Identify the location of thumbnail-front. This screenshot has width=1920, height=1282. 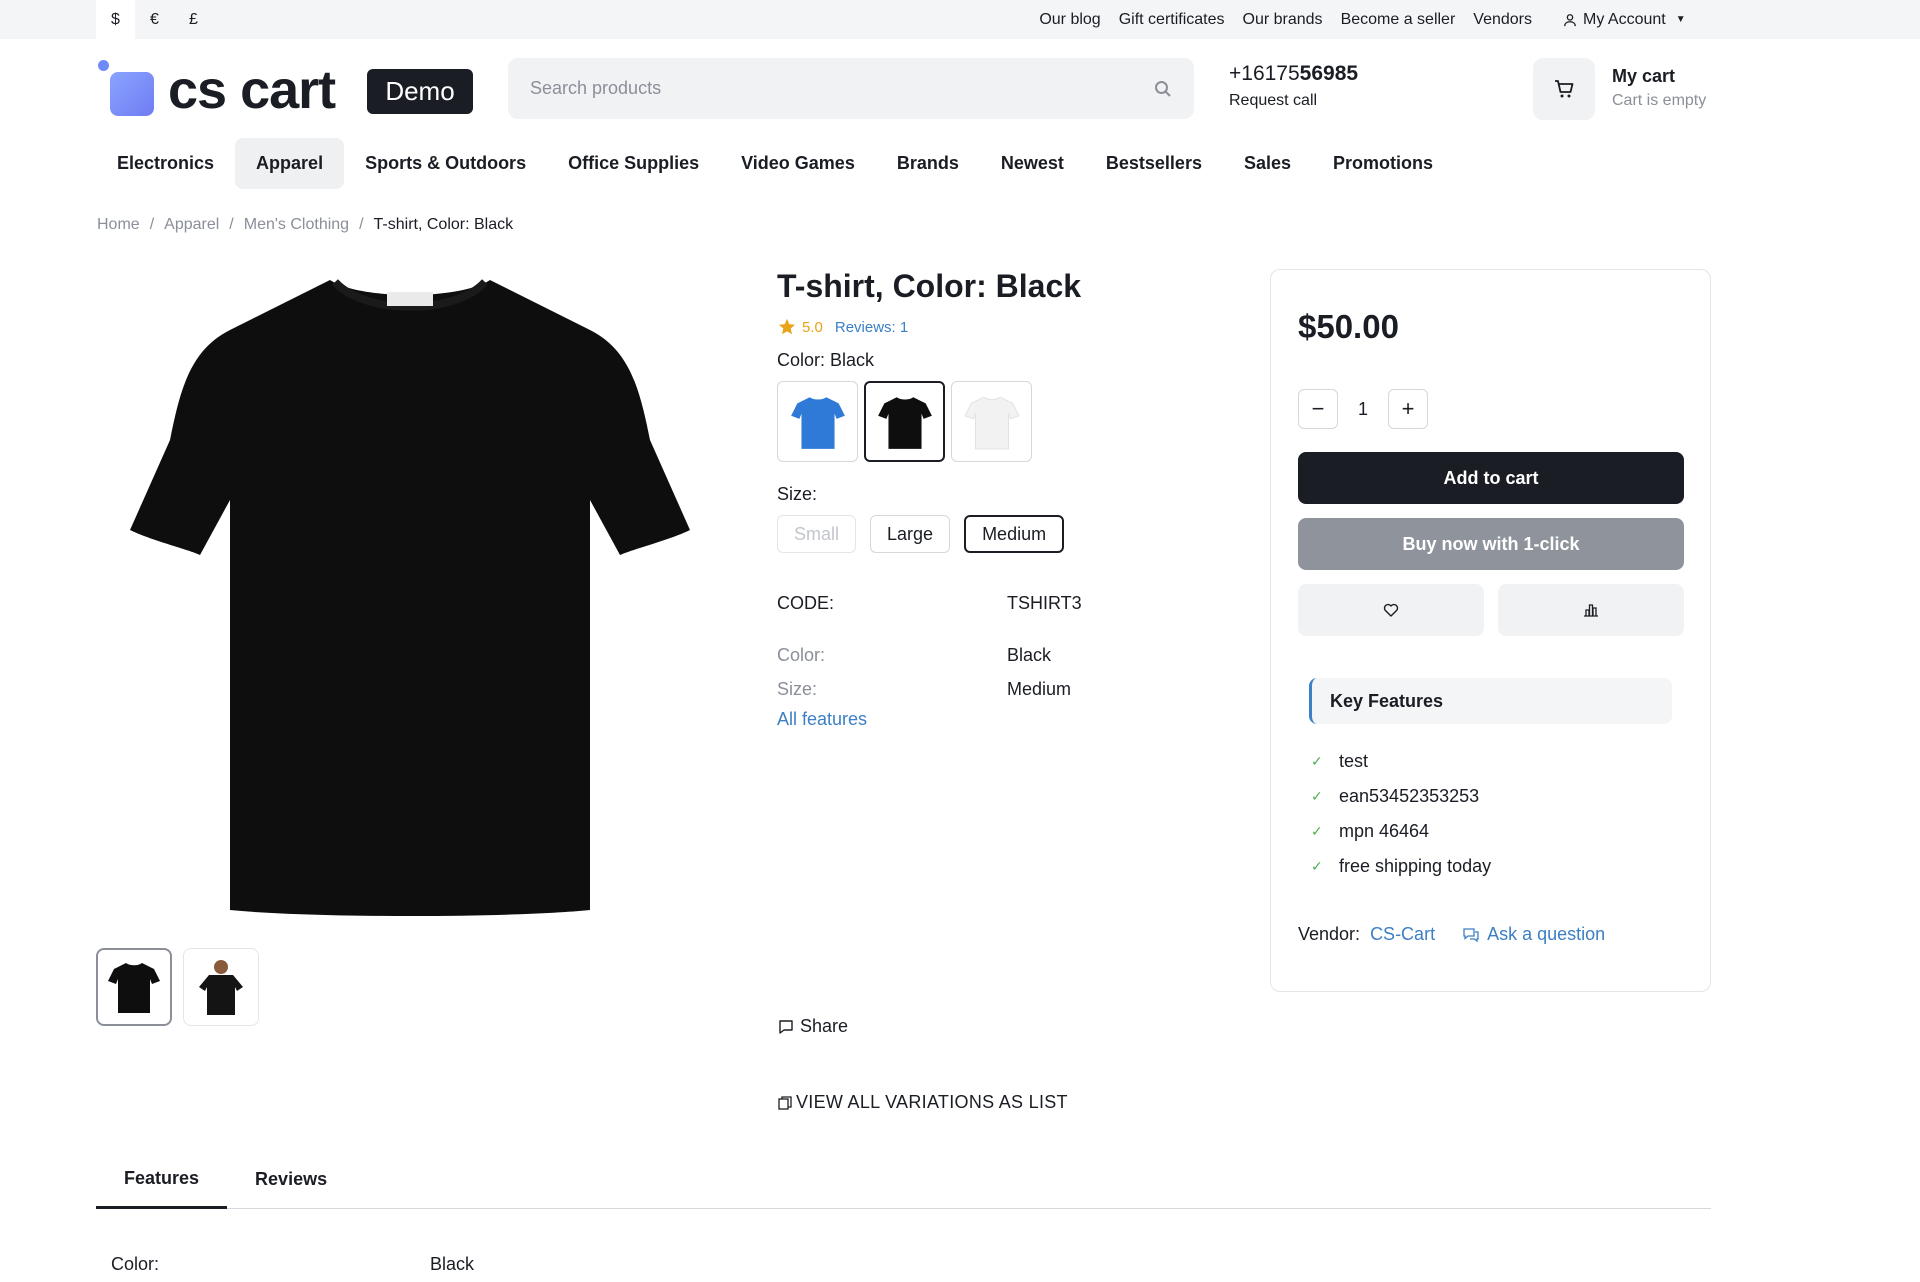
(134, 987).